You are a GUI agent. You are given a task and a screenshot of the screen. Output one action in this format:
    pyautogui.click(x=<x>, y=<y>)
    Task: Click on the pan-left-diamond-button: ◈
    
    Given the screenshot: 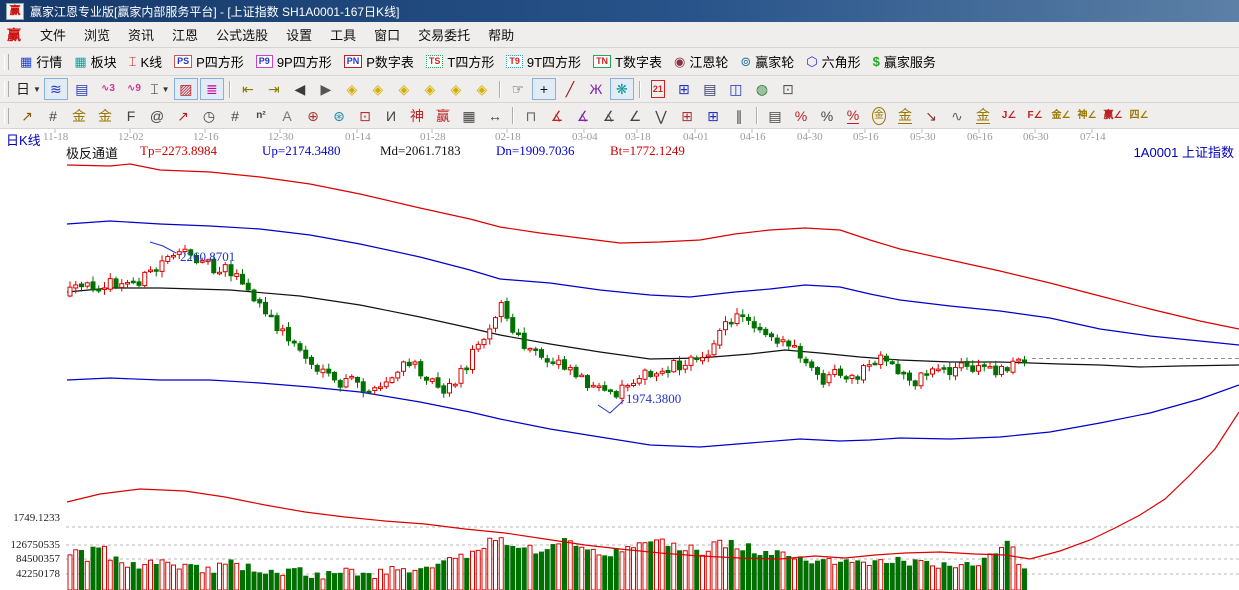 What is the action you would take?
    pyautogui.click(x=352, y=89)
    